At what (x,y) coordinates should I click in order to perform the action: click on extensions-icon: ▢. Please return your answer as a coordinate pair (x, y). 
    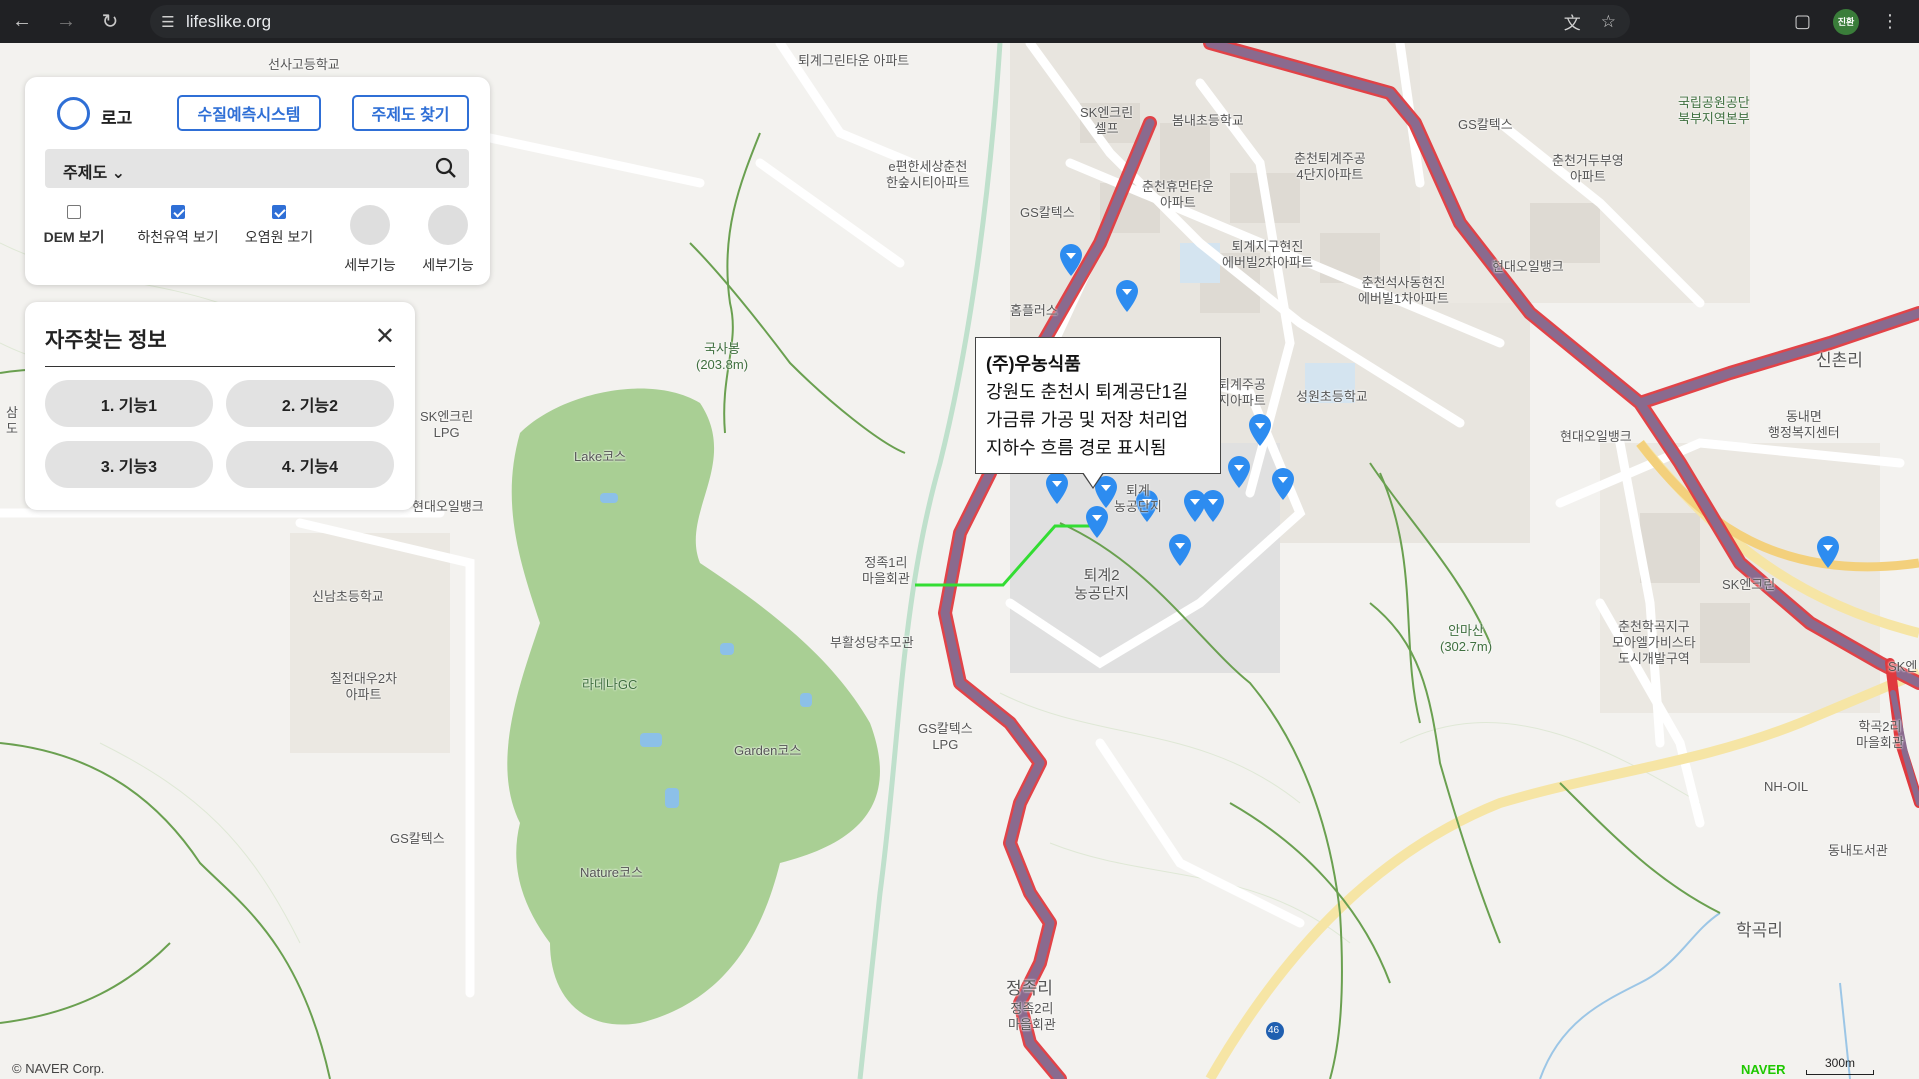
    Looking at the image, I should click on (1802, 21).